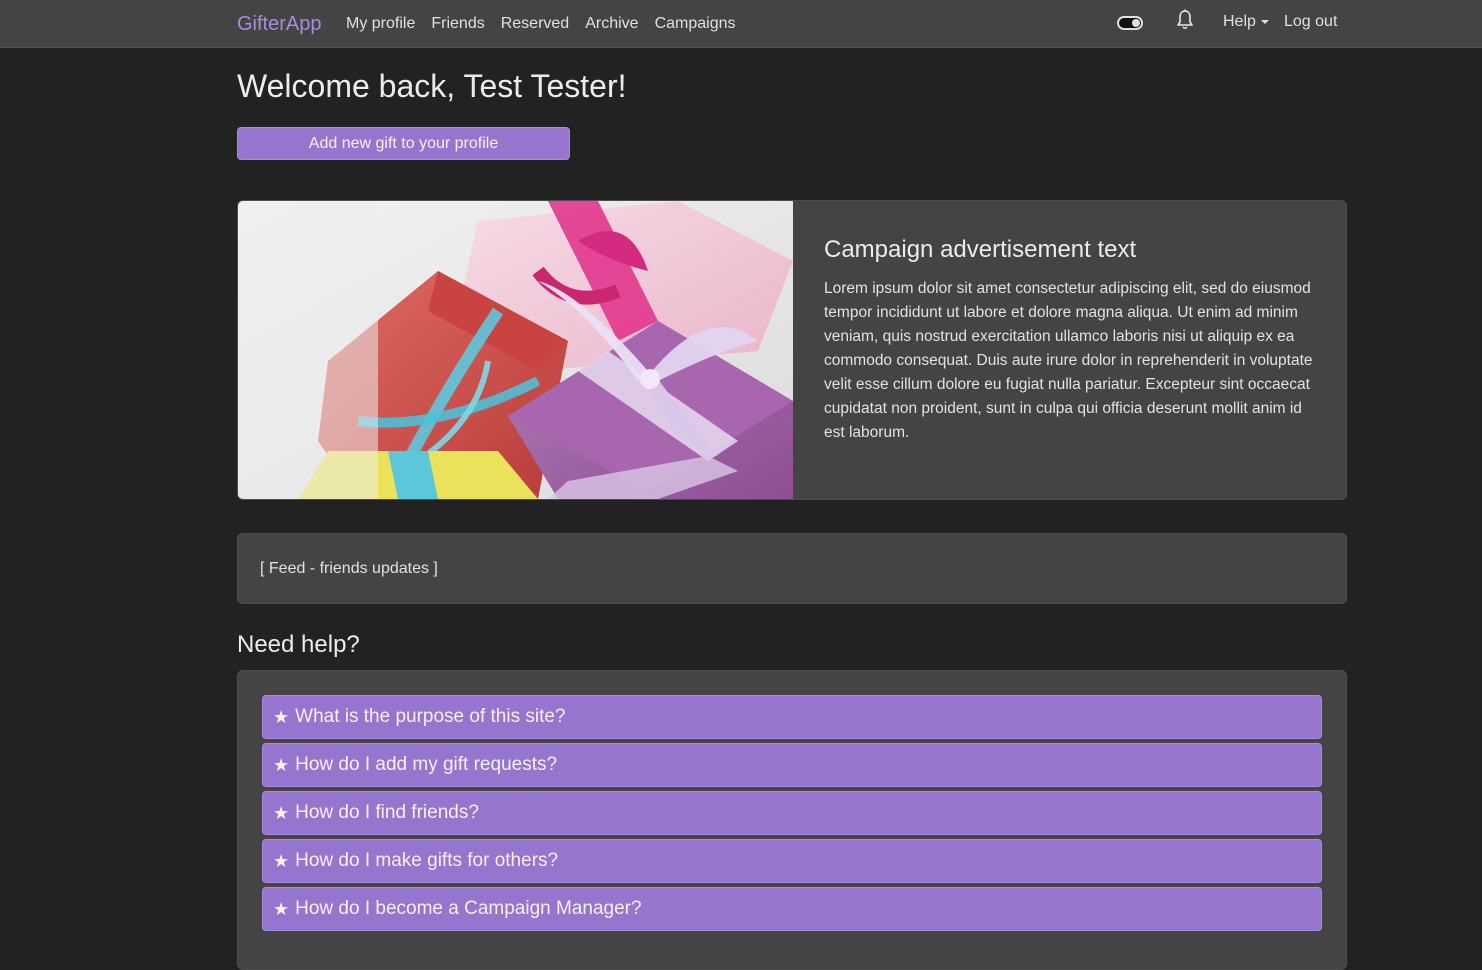 Image resolution: width=1482 pixels, height=970 pixels. Describe the element at coordinates (1310, 22) in the screenshot. I see `logout-link: Log out` at that location.